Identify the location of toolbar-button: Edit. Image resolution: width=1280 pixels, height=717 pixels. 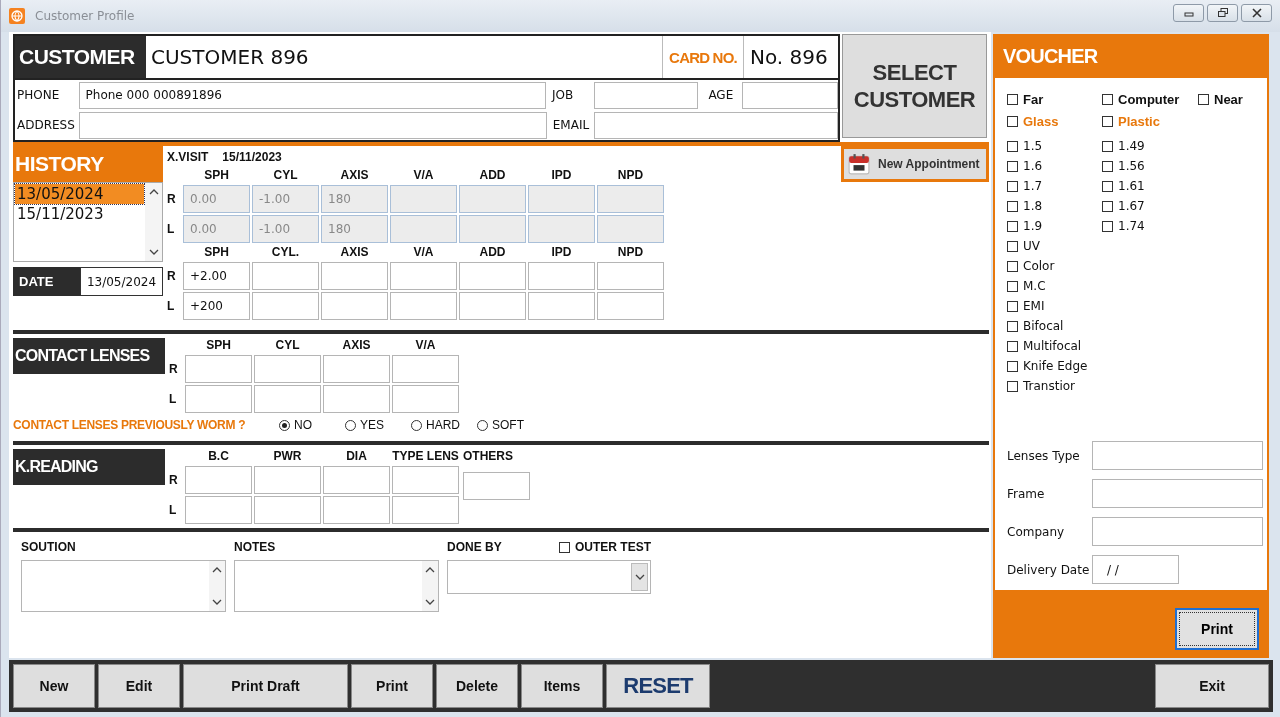
(139, 686).